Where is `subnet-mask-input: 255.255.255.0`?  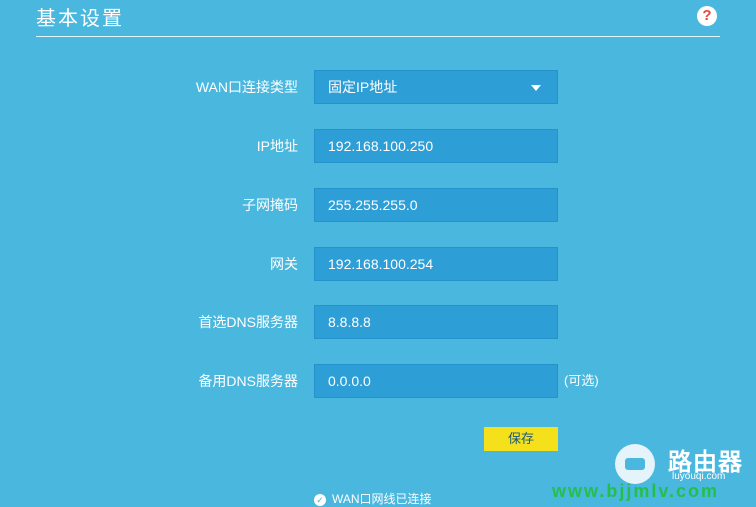
subnet-mask-input: 255.255.255.0 is located at coordinates (436, 205).